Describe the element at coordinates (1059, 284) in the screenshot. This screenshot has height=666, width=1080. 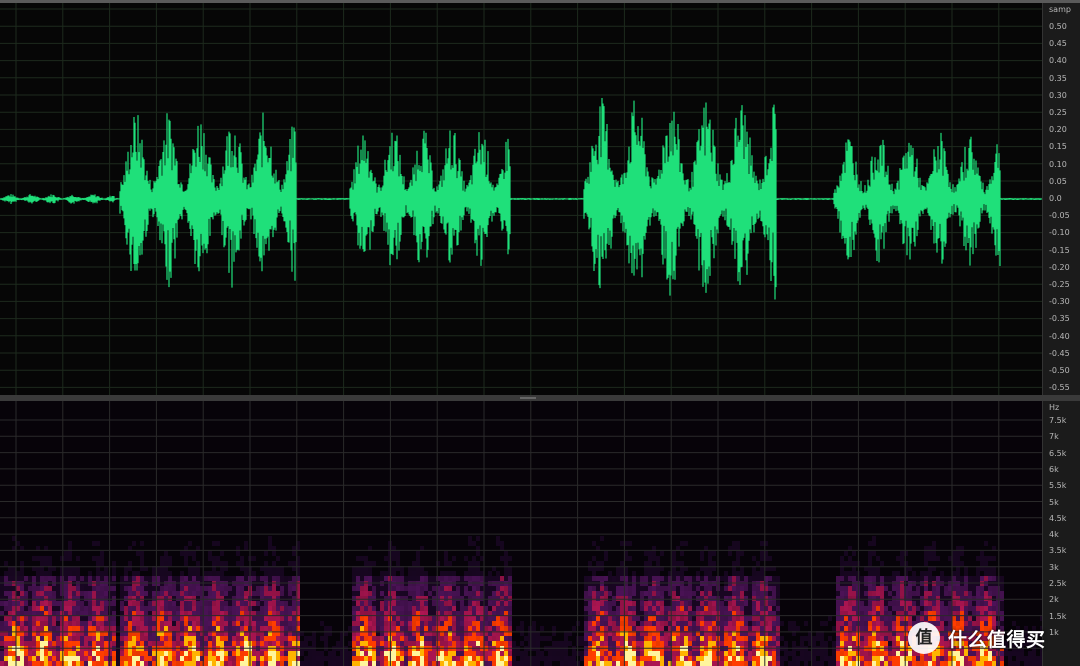
I see `amplitude-tick-label: -0.25` at that location.